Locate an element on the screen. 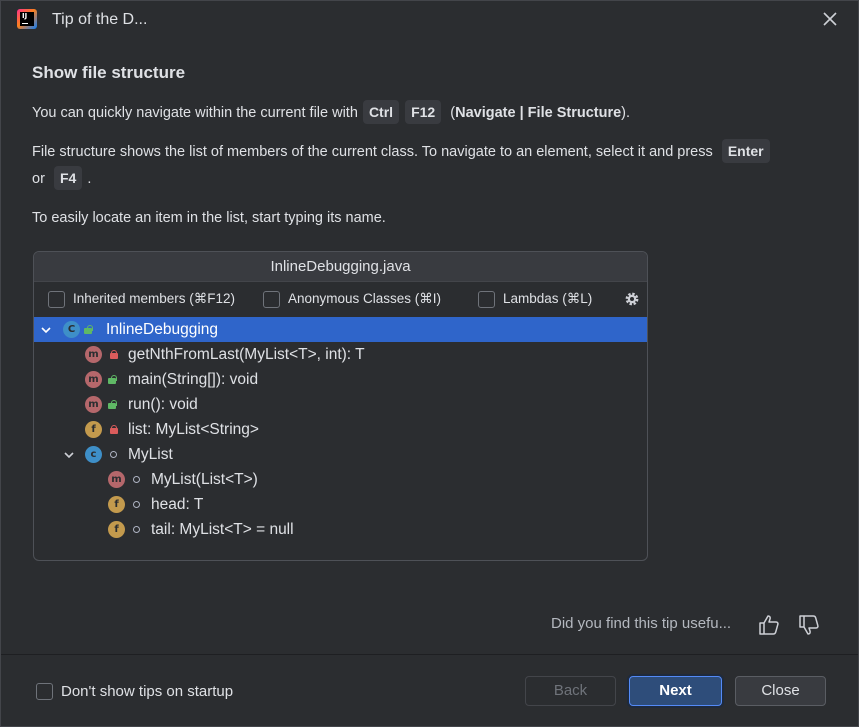  option-lambdas: Lambdas (⌘L) is located at coordinates (535, 299).